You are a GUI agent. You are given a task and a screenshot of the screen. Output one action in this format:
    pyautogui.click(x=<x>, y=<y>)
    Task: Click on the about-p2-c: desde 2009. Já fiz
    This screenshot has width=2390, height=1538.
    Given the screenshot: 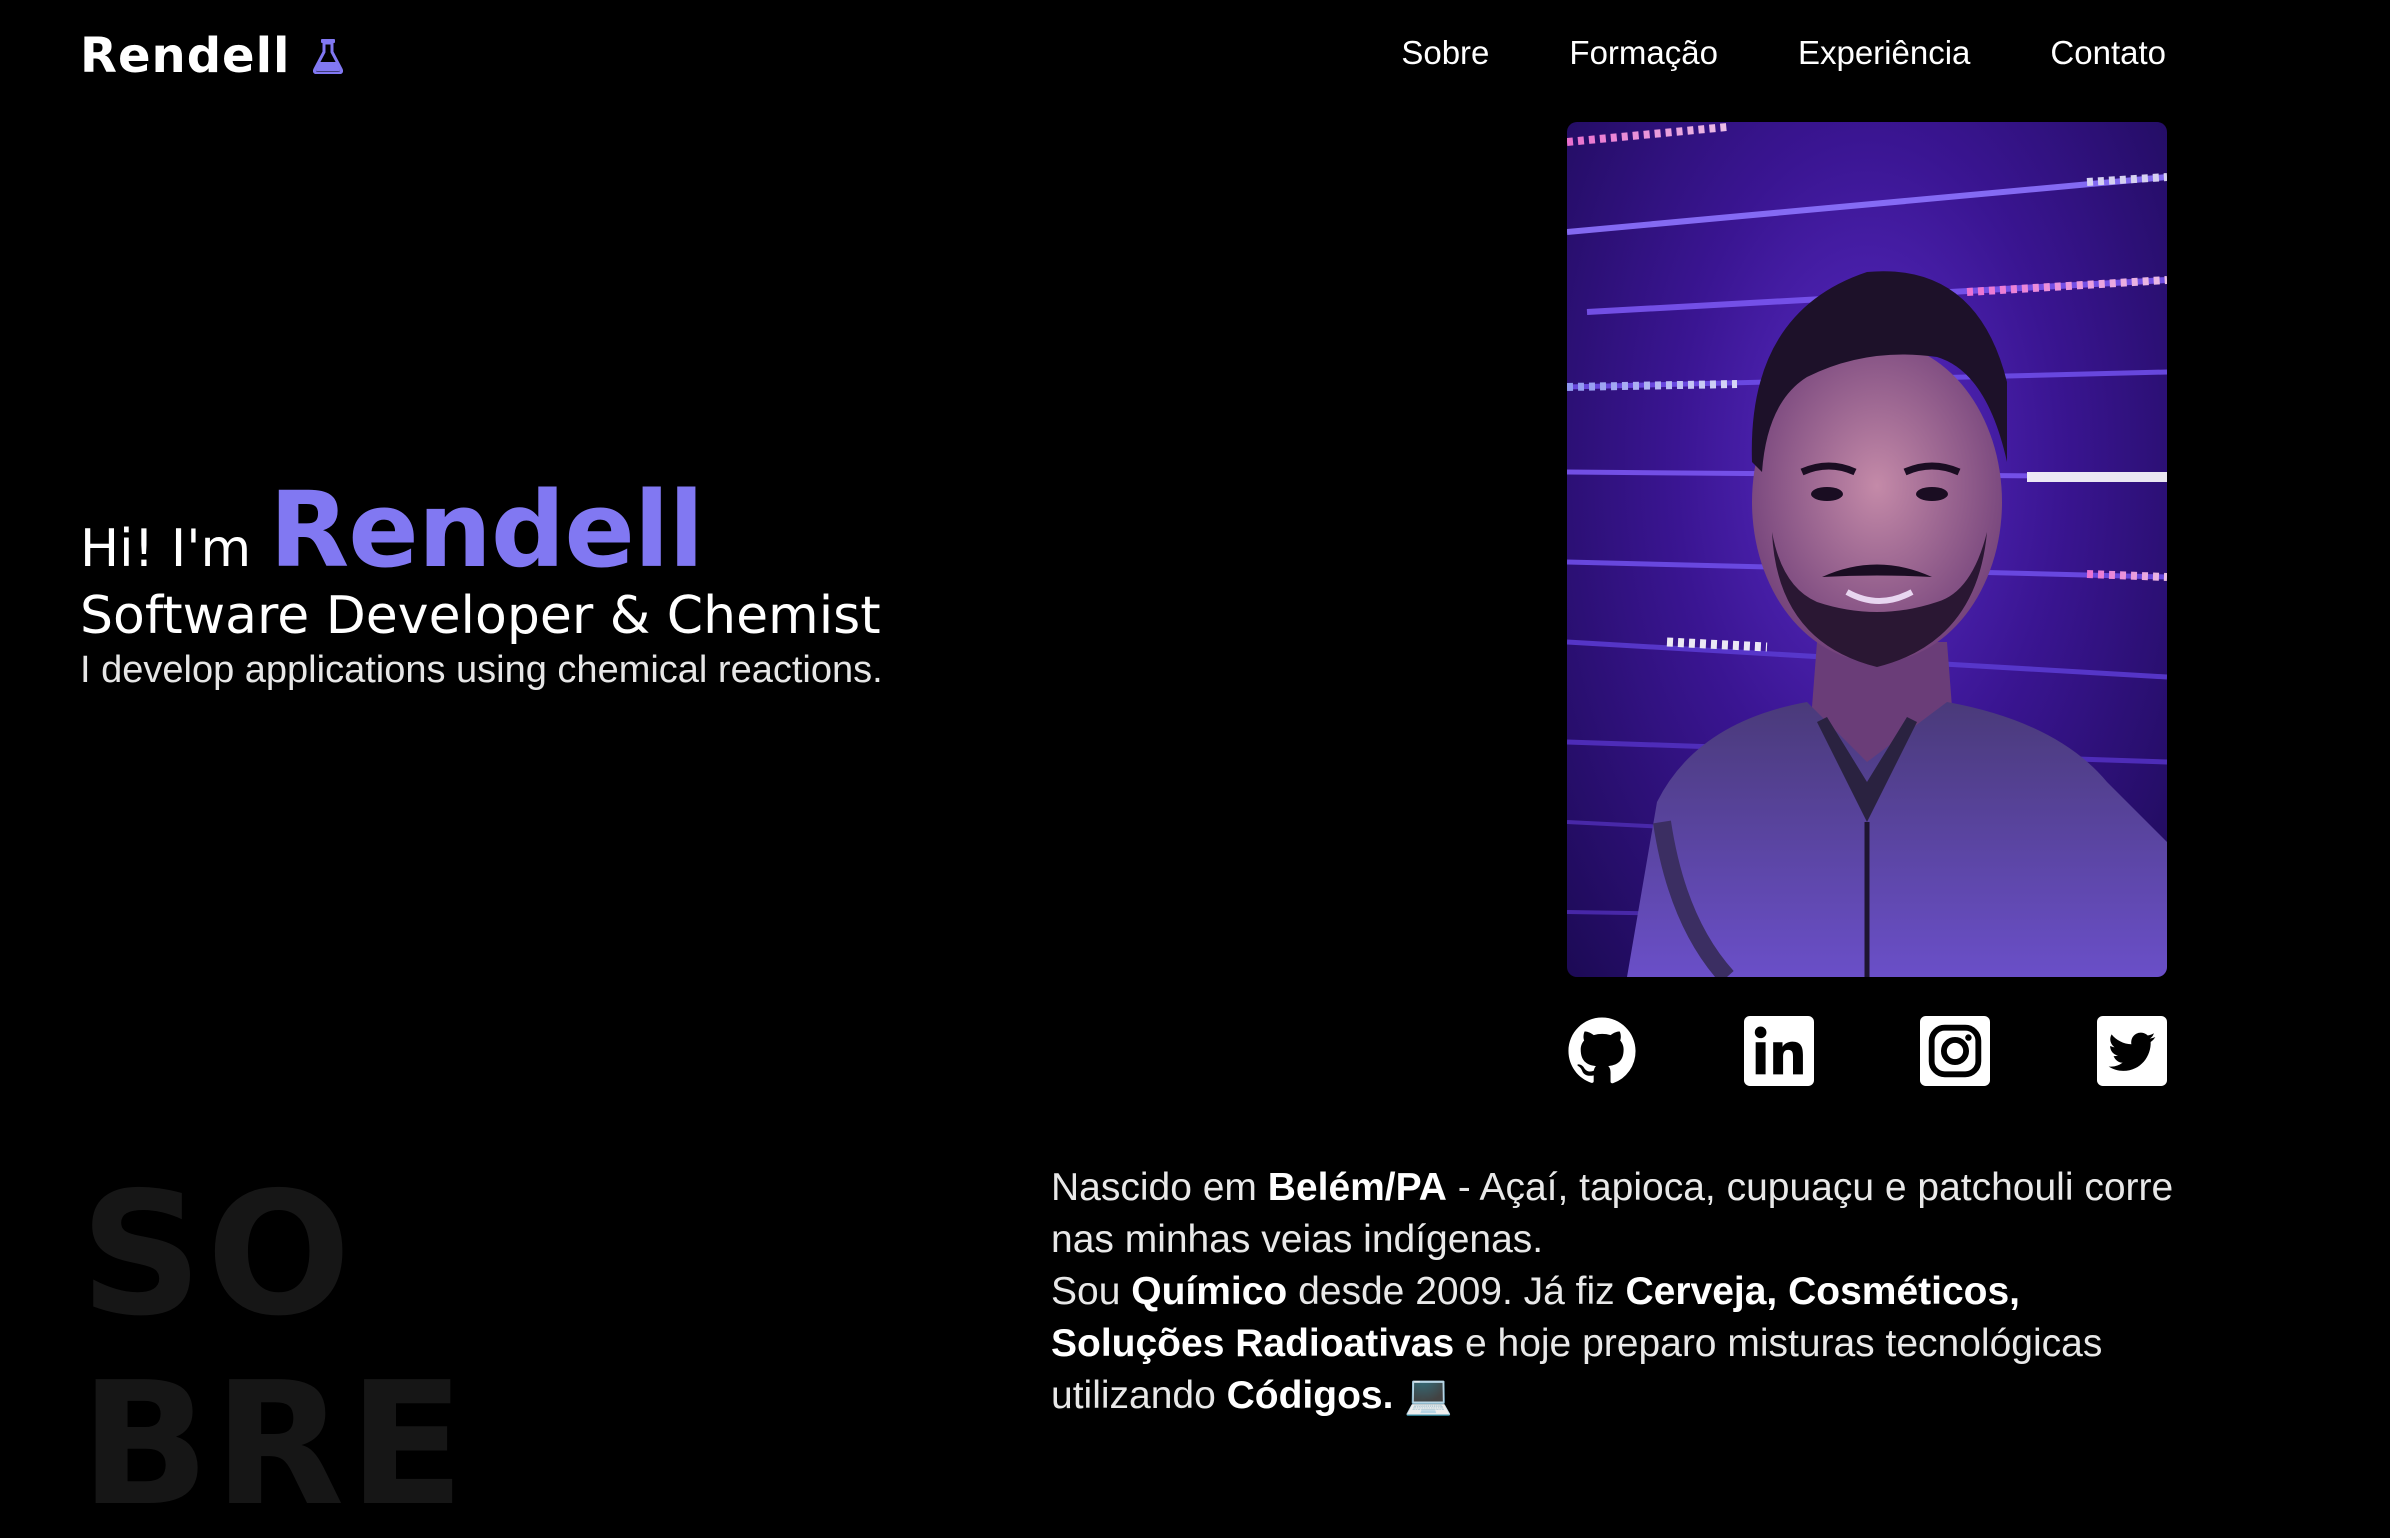 What is the action you would take?
    pyautogui.click(x=1456, y=1291)
    